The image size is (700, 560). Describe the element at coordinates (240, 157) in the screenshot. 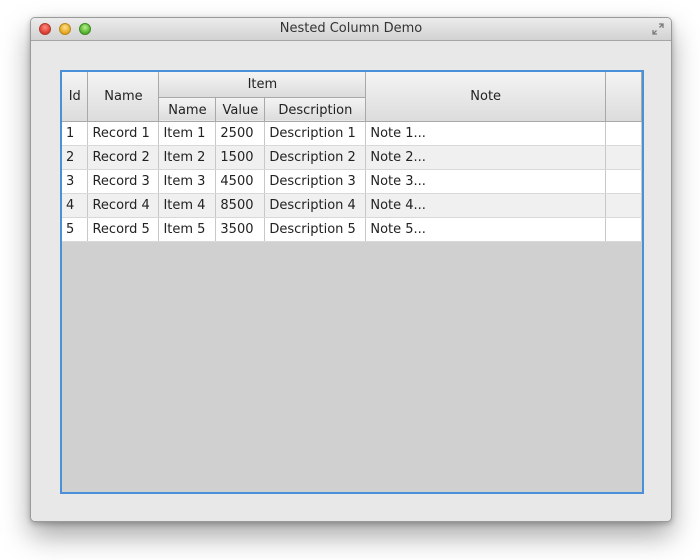

I see `cell-value: 1500` at that location.